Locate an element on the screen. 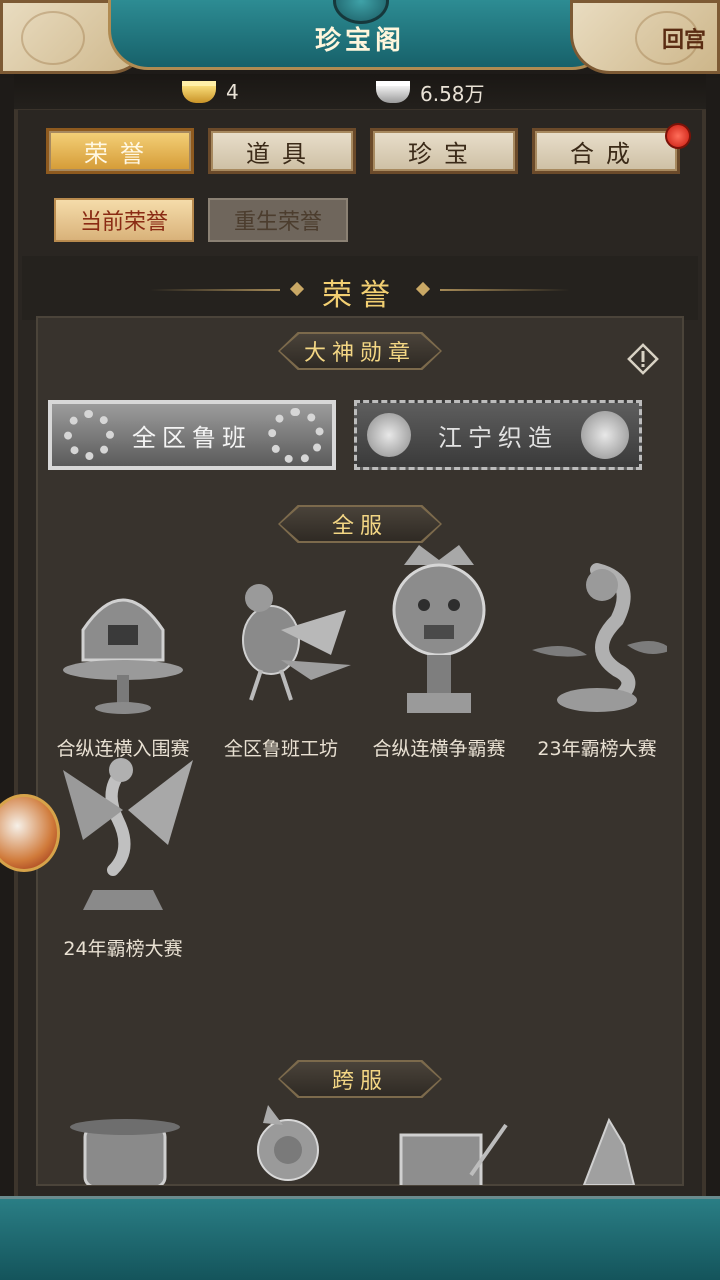  divider-right is located at coordinates (505, 290).